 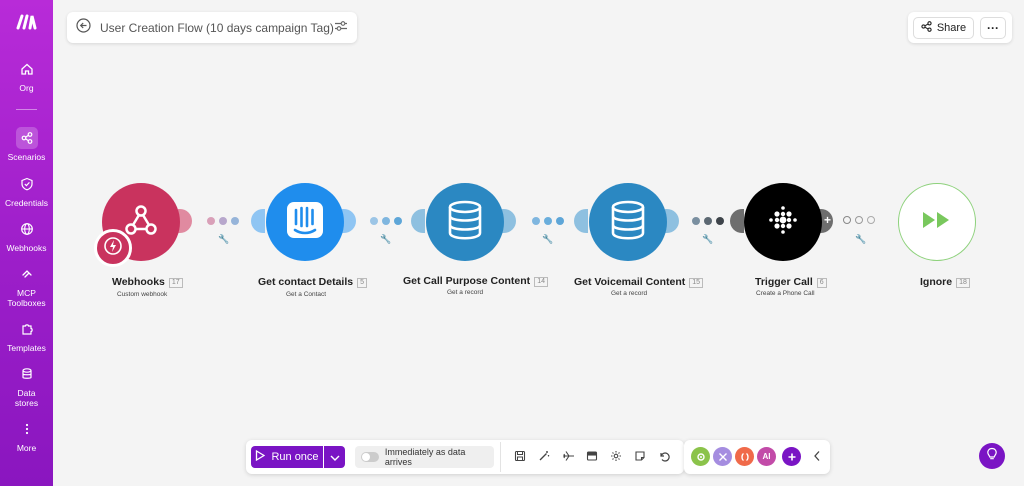 What do you see at coordinates (791, 456) in the screenshot?
I see `add-app-button` at bounding box center [791, 456].